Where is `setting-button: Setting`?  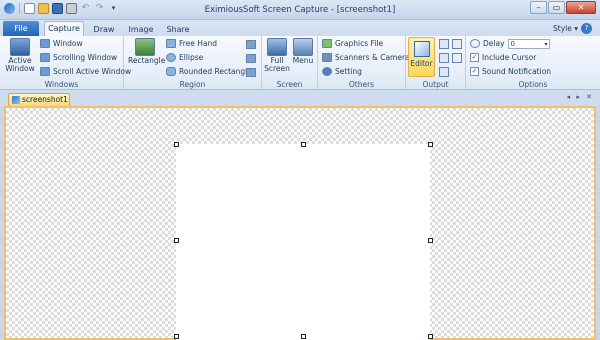 setting-button: Setting is located at coordinates (342, 71).